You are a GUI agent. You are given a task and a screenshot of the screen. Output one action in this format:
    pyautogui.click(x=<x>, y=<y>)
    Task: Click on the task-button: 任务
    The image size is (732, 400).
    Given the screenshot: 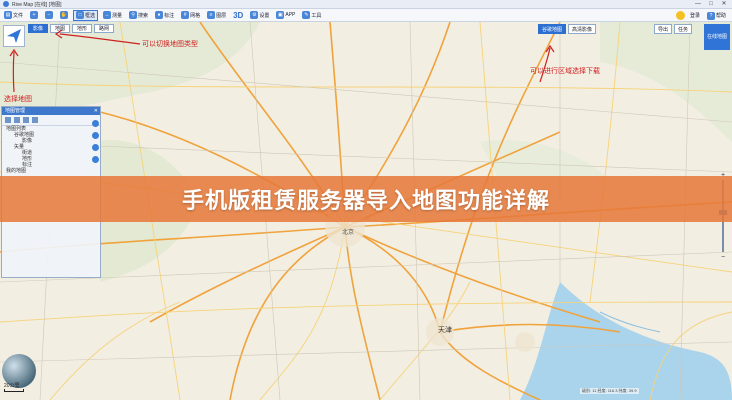 What is the action you would take?
    pyautogui.click(x=682, y=29)
    